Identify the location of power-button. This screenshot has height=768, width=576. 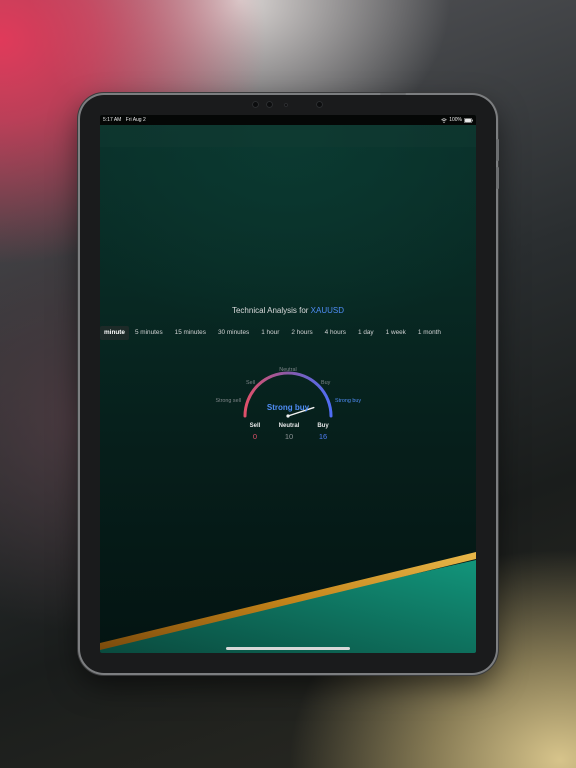
(393, 94).